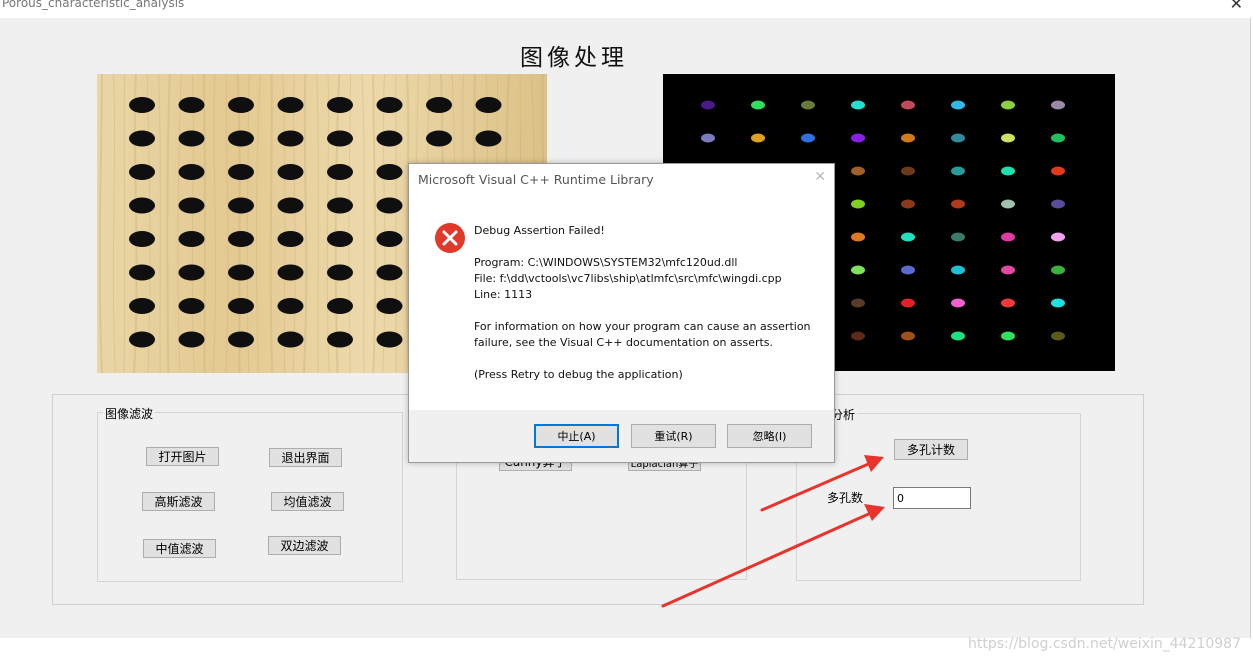 This screenshot has height=664, width=1253. I want to click on bilateral-filter-button: 双边滤波, so click(304, 545).